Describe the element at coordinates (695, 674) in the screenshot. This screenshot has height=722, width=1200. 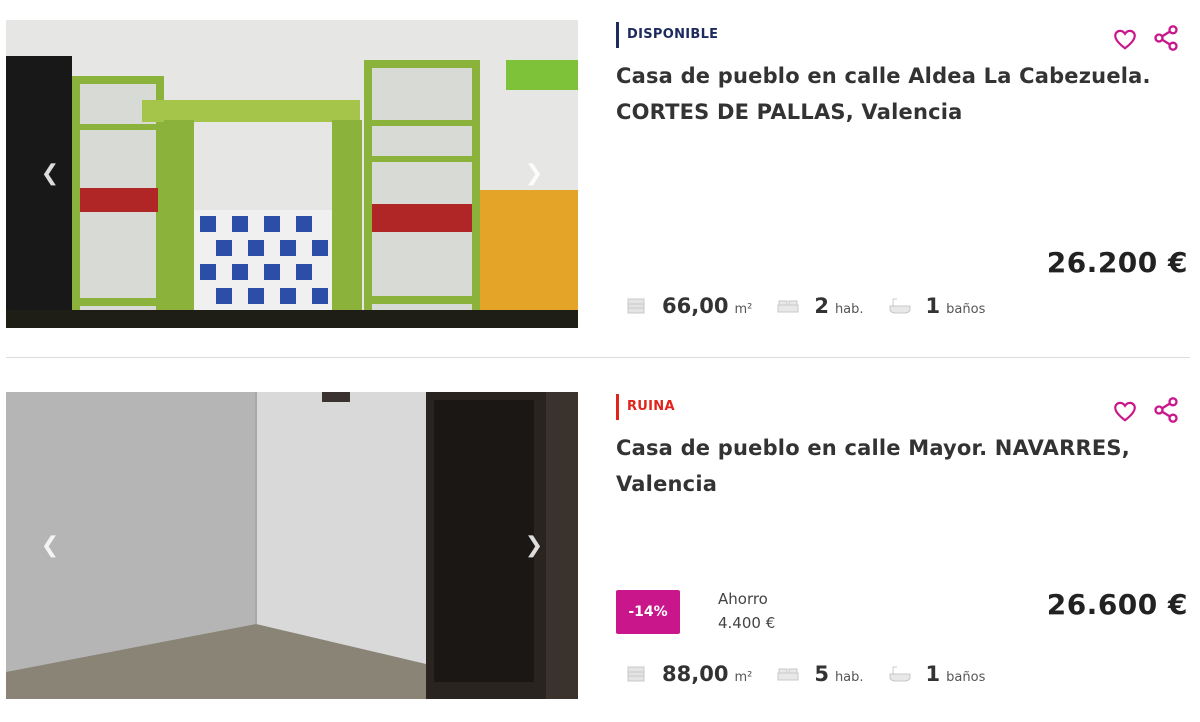
I see `area-value: 88,00` at that location.